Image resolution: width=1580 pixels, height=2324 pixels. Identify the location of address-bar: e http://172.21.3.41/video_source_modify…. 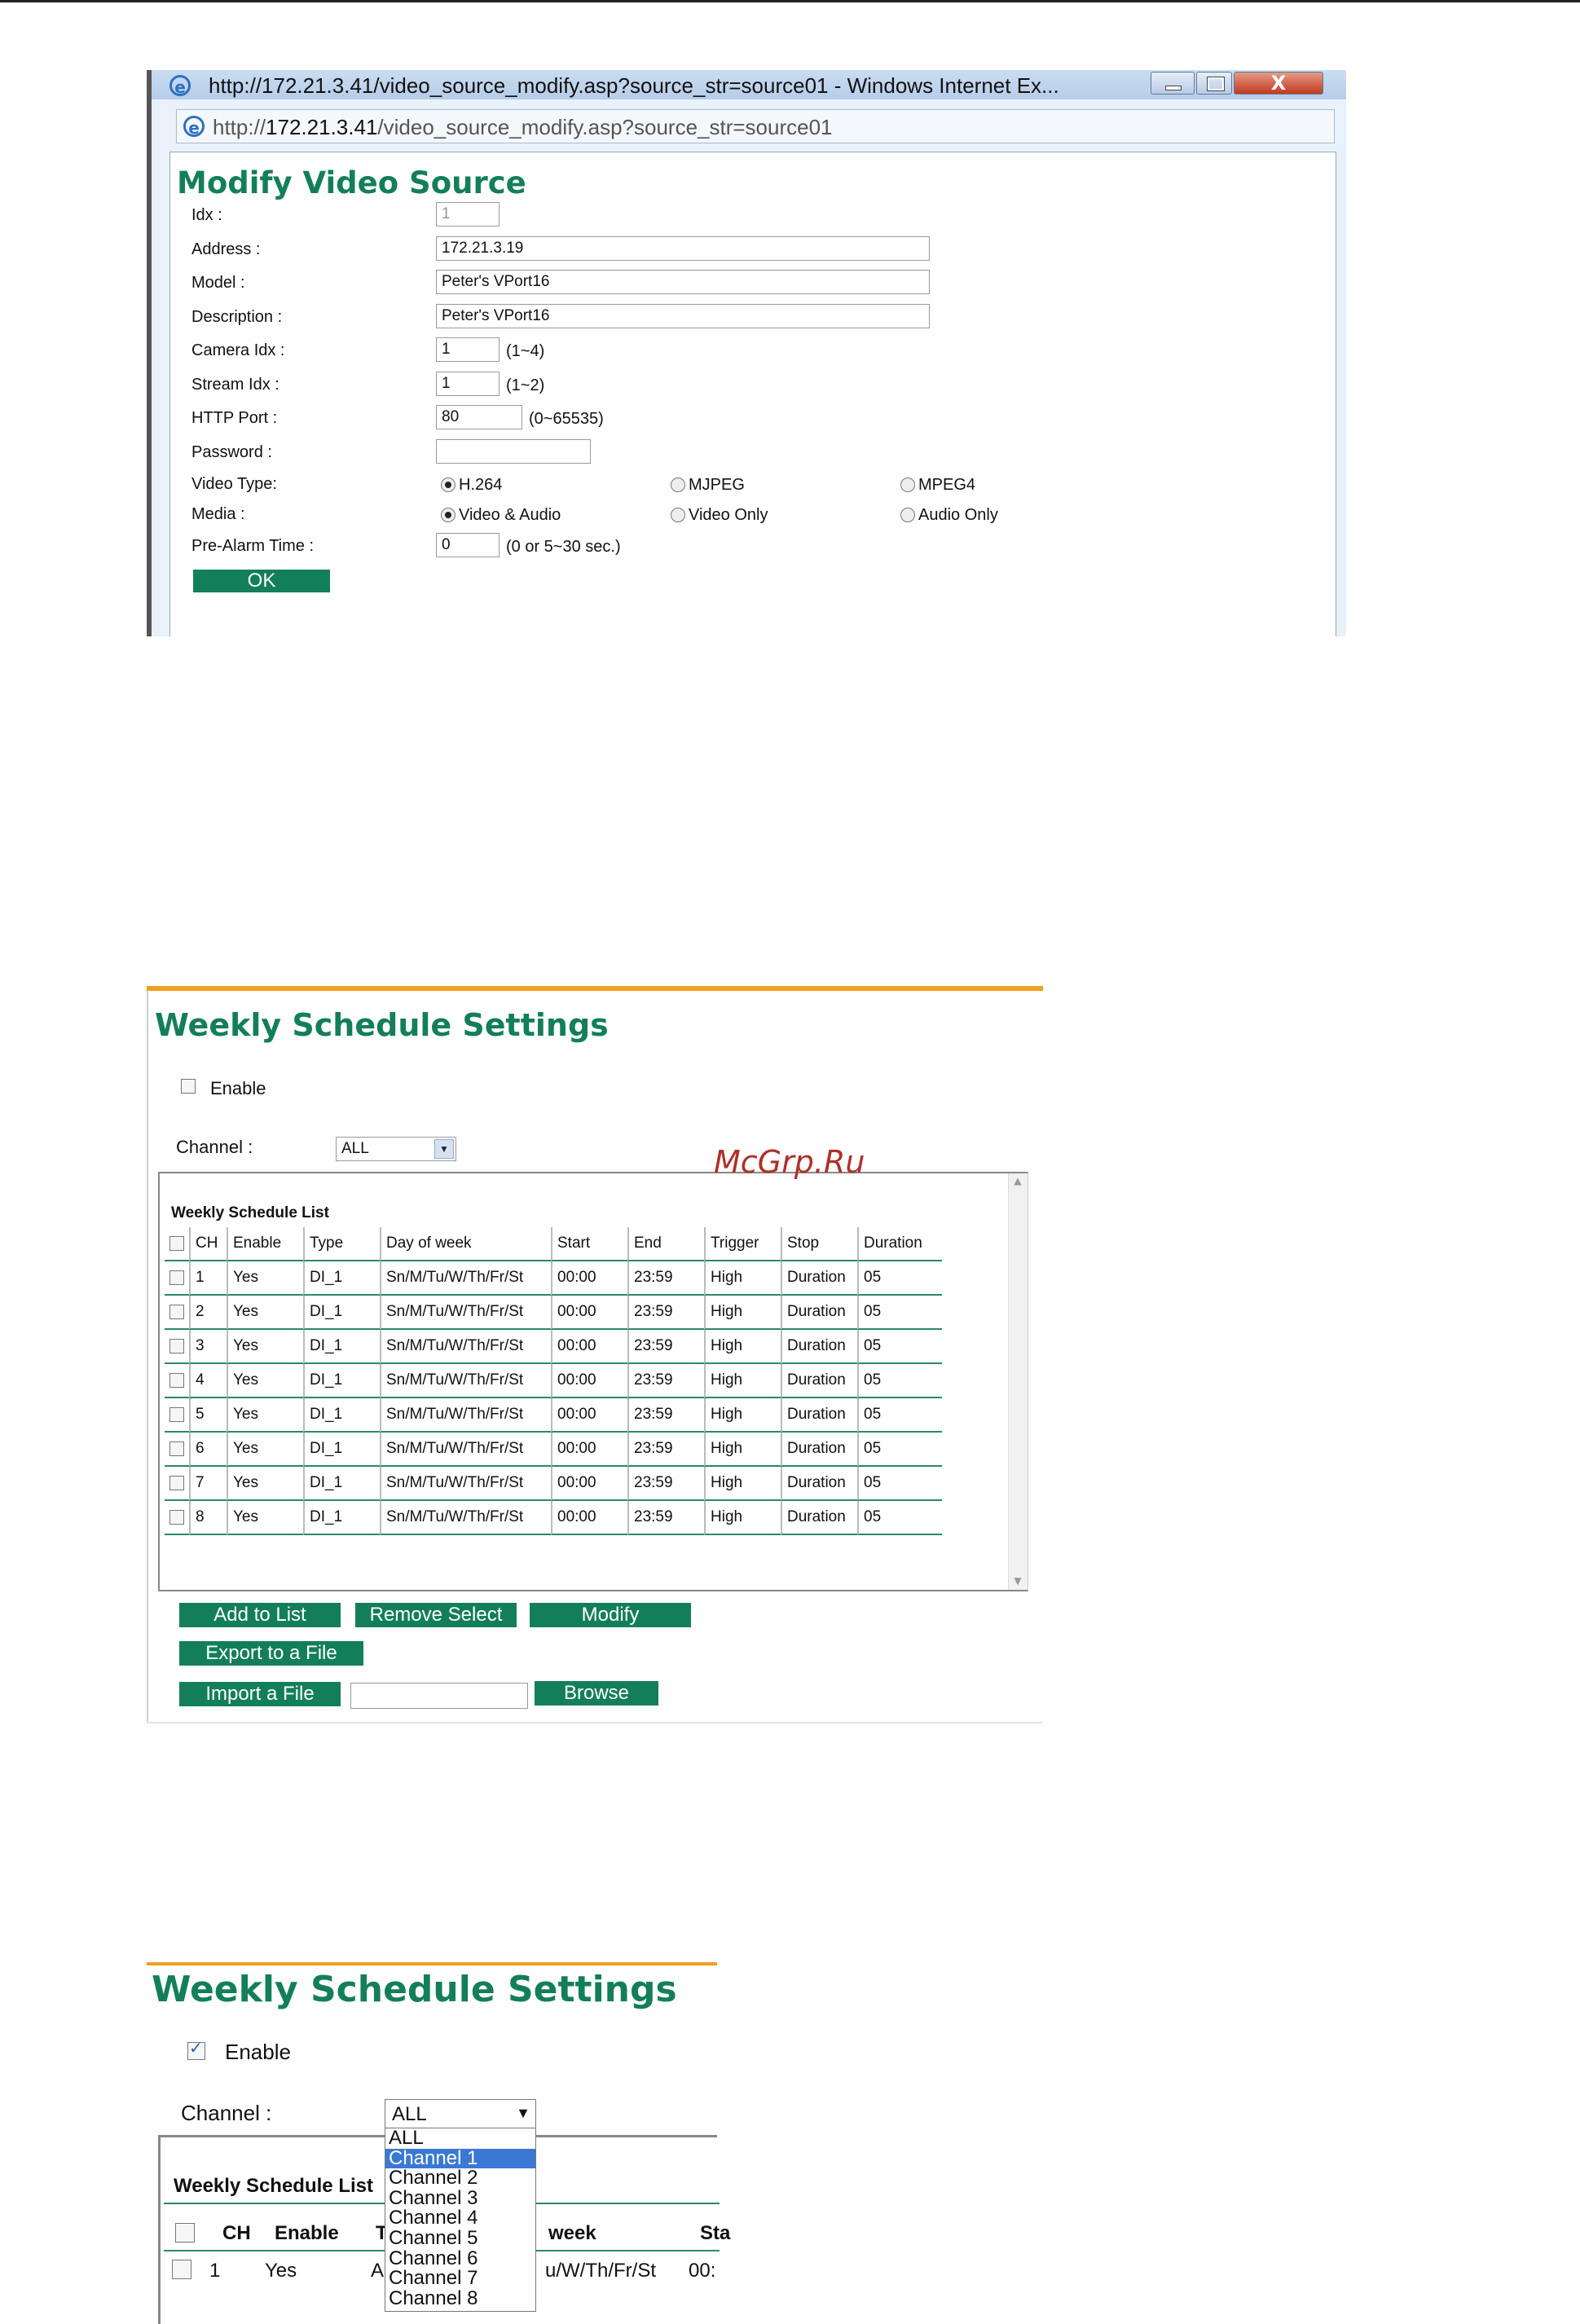
(755, 126).